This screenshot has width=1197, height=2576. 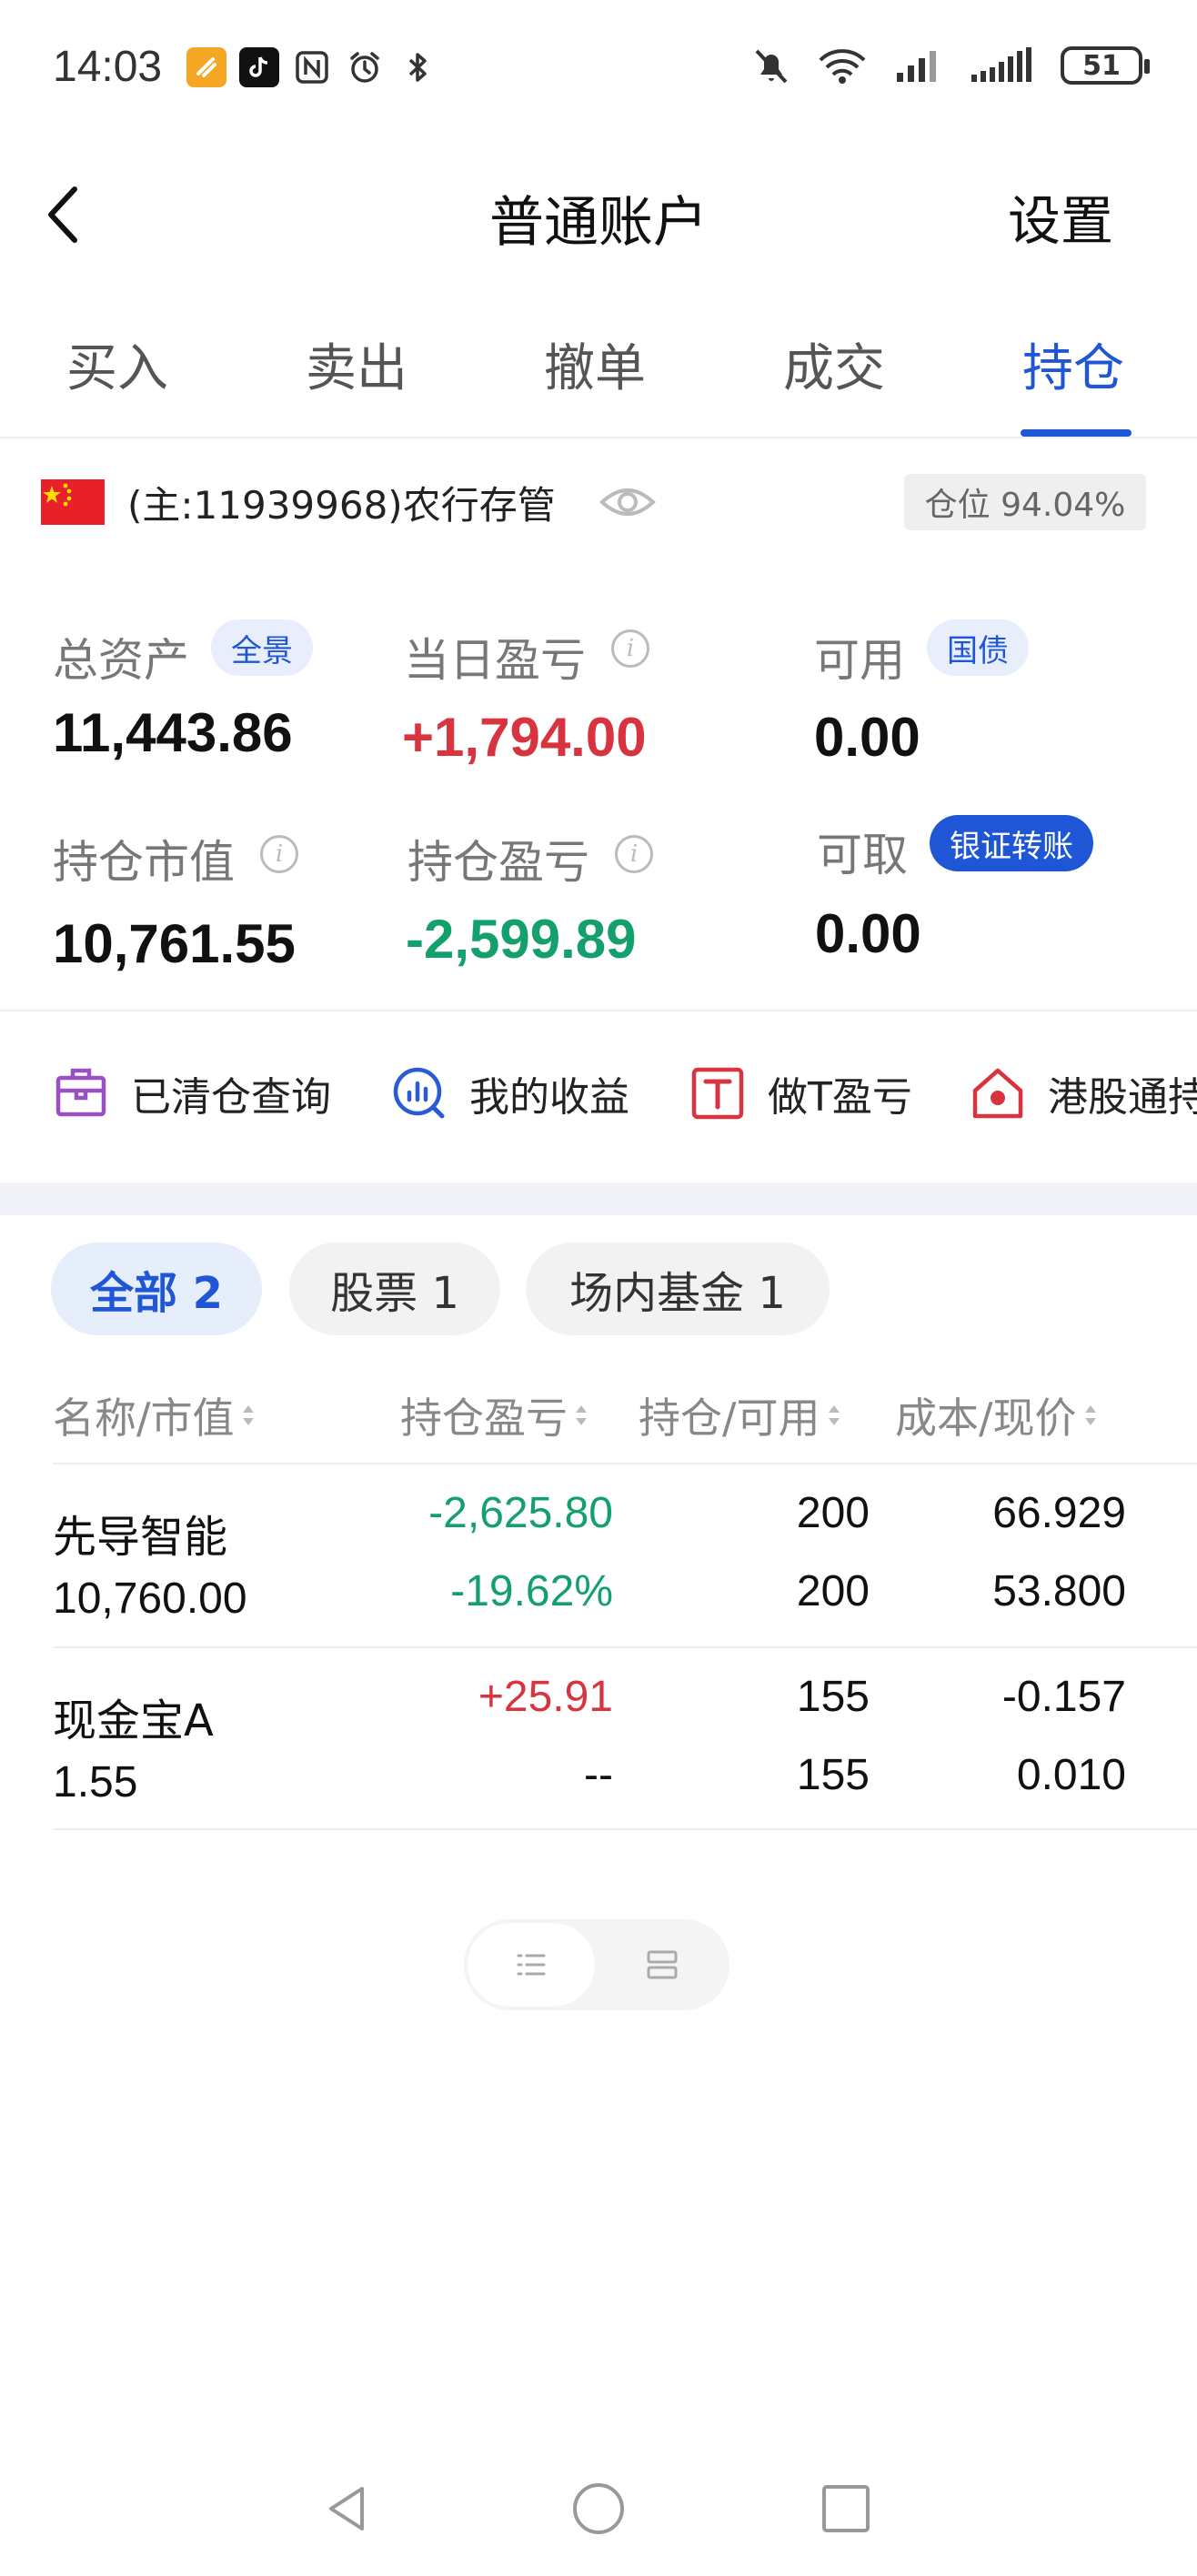 What do you see at coordinates (140, 1537) in the screenshot?
I see `stock-name: 先导智能` at bounding box center [140, 1537].